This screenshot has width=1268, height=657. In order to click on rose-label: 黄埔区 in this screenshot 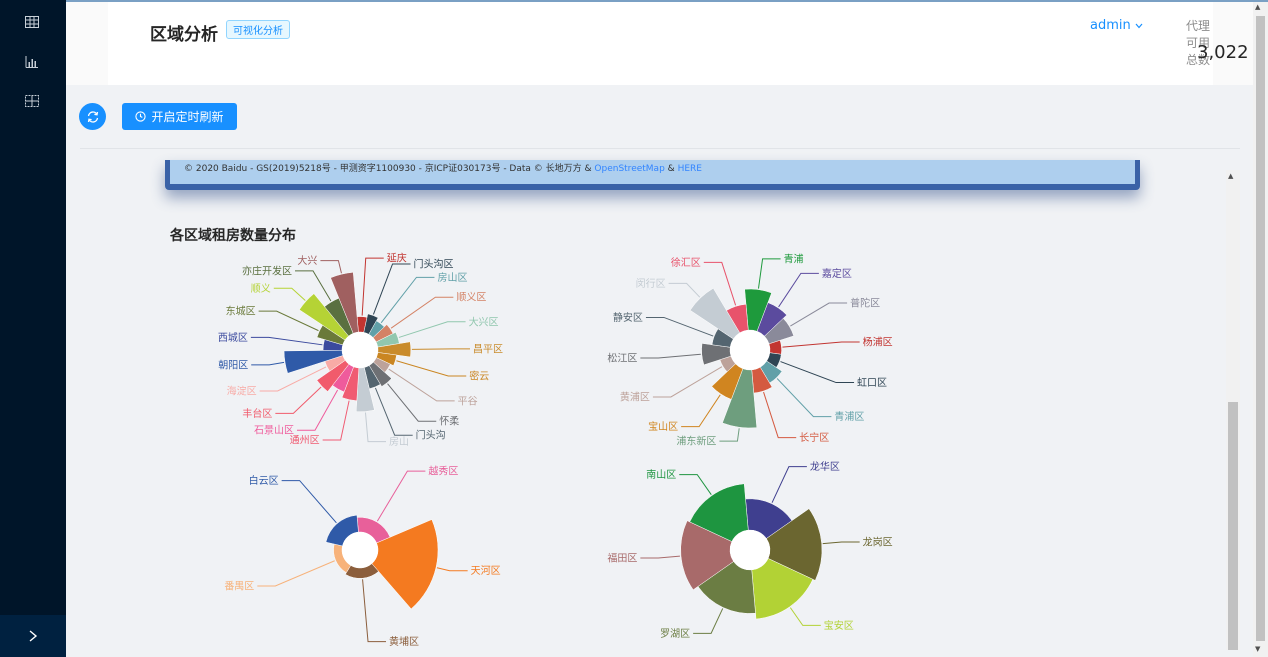, I will do `click(404, 641)`.